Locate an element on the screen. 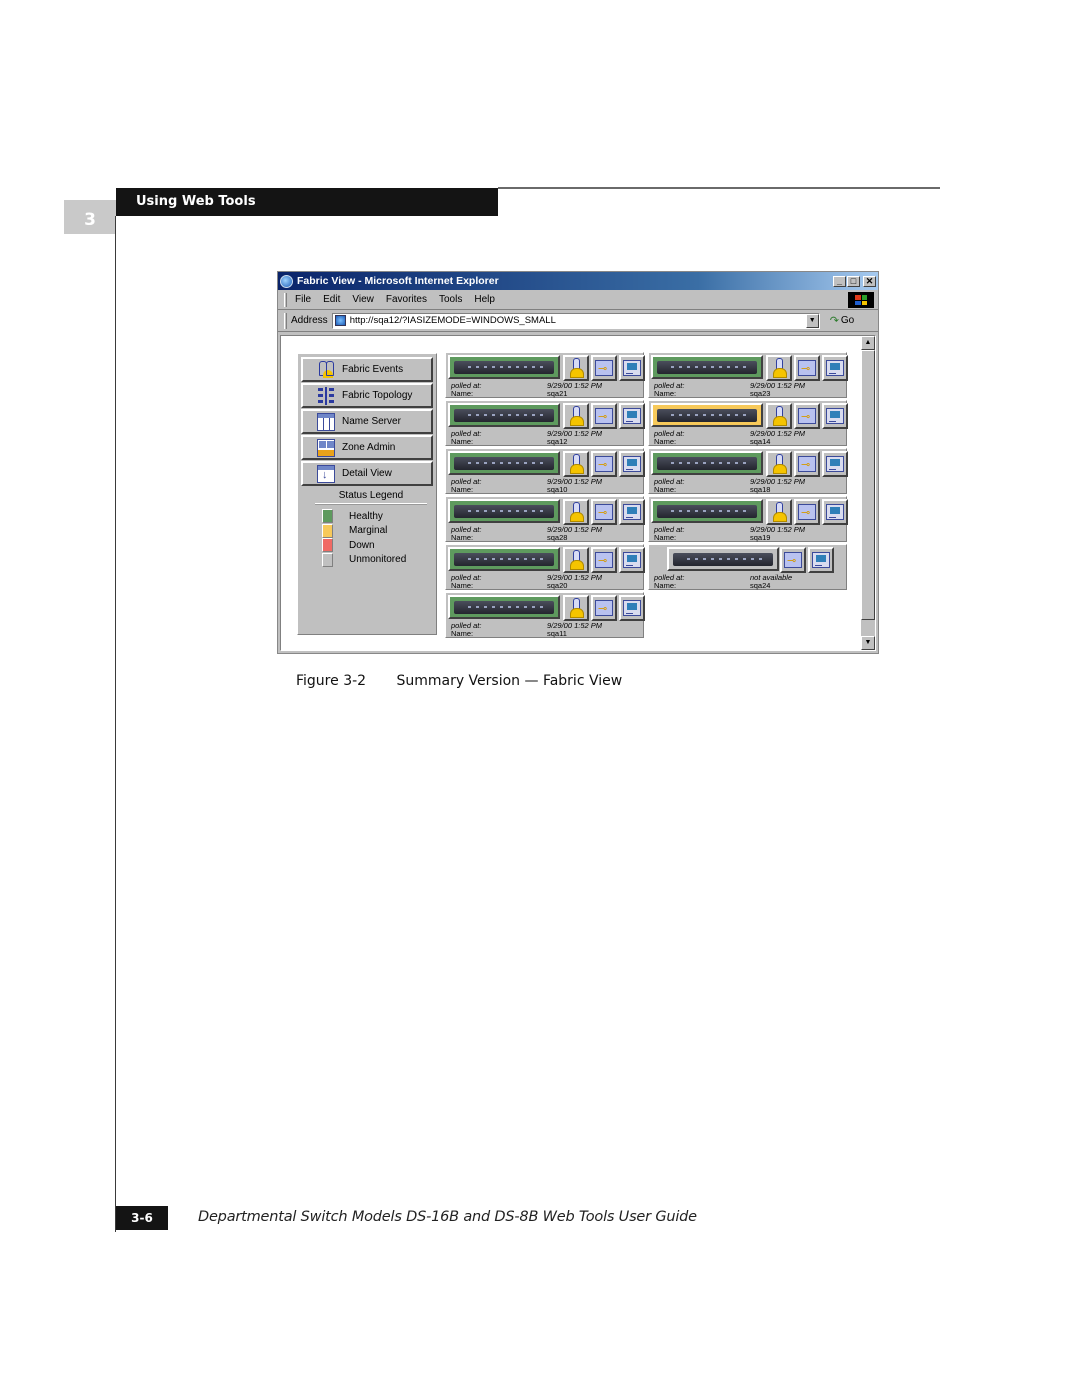  legend-label: Healthy is located at coordinates (366, 516).